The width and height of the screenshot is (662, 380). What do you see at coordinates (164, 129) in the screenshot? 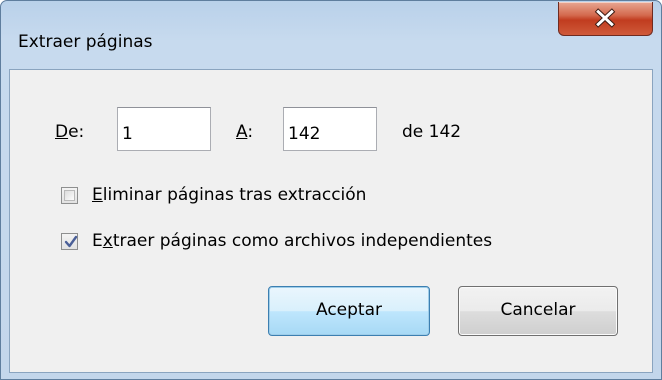
I see `from-page-input` at bounding box center [164, 129].